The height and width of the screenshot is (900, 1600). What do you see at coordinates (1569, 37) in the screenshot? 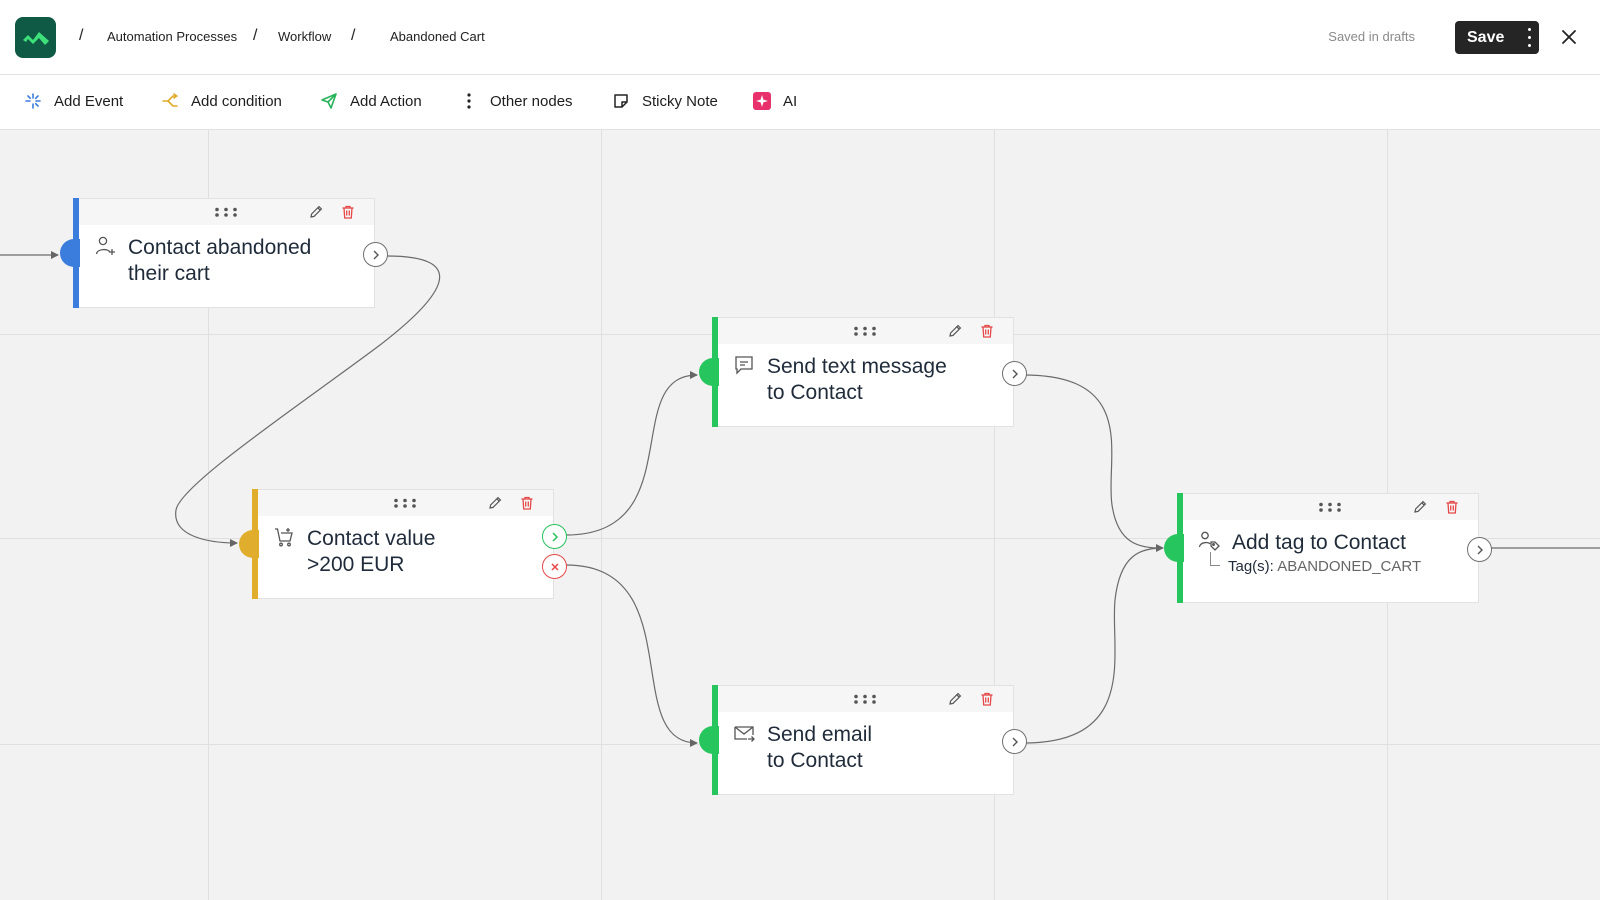
I see `close-icon` at bounding box center [1569, 37].